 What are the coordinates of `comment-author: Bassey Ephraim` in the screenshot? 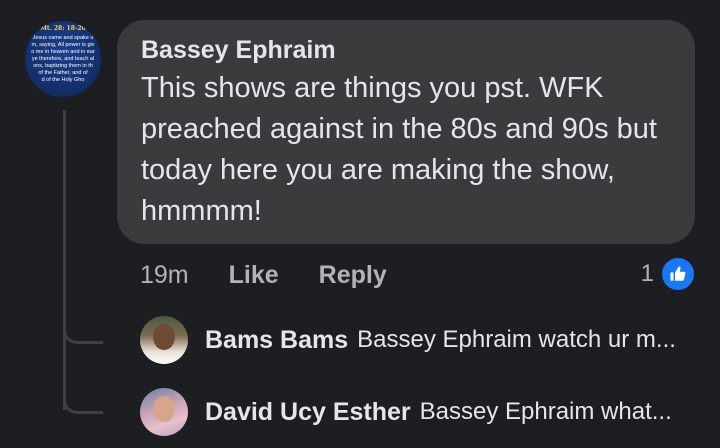 It's located at (406, 50).